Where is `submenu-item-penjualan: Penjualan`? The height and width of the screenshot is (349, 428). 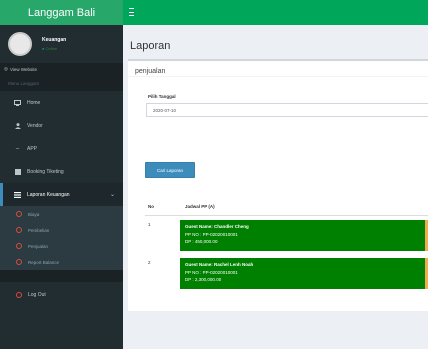
submenu-item-penjualan: Penjualan is located at coordinates (61, 246).